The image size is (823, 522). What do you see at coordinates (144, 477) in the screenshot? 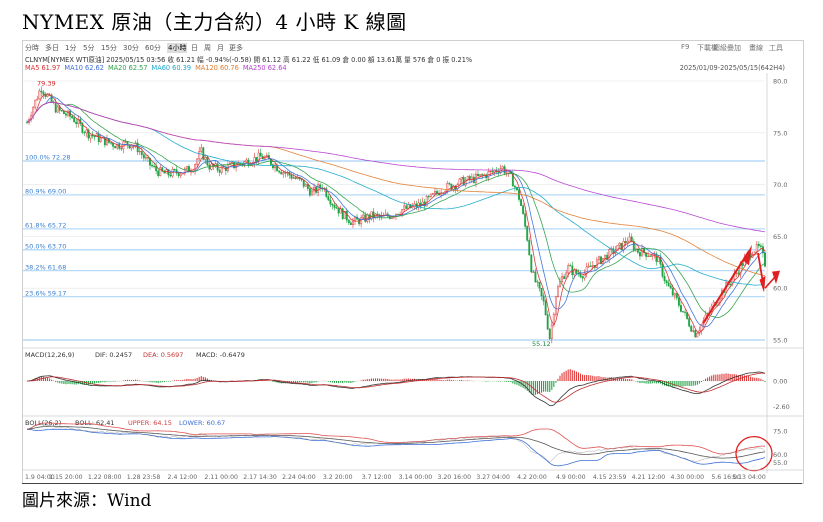
I see `x-tick-label: 1.28 23:58` at bounding box center [144, 477].